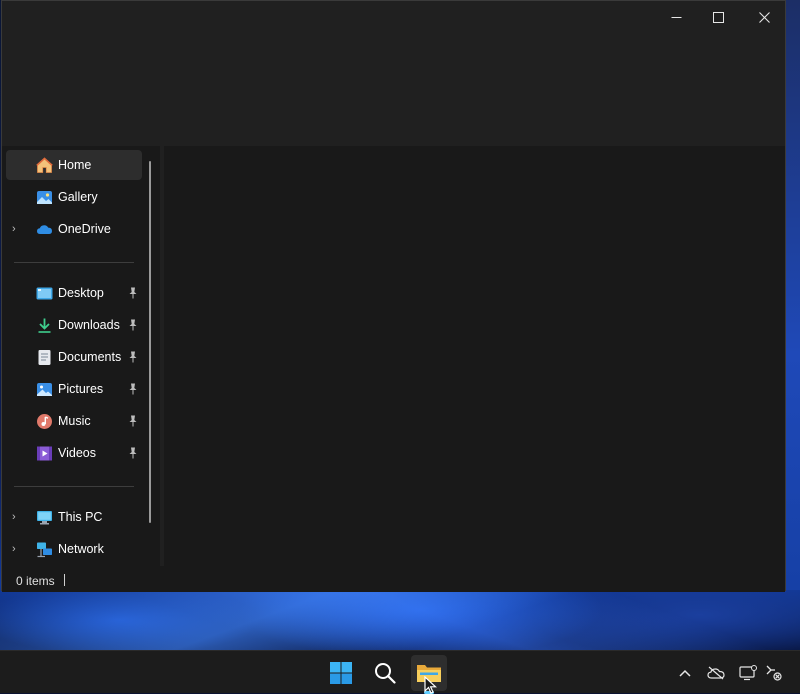 The image size is (800, 694). What do you see at coordinates (81, 549) in the screenshot?
I see `nav-label: Network` at bounding box center [81, 549].